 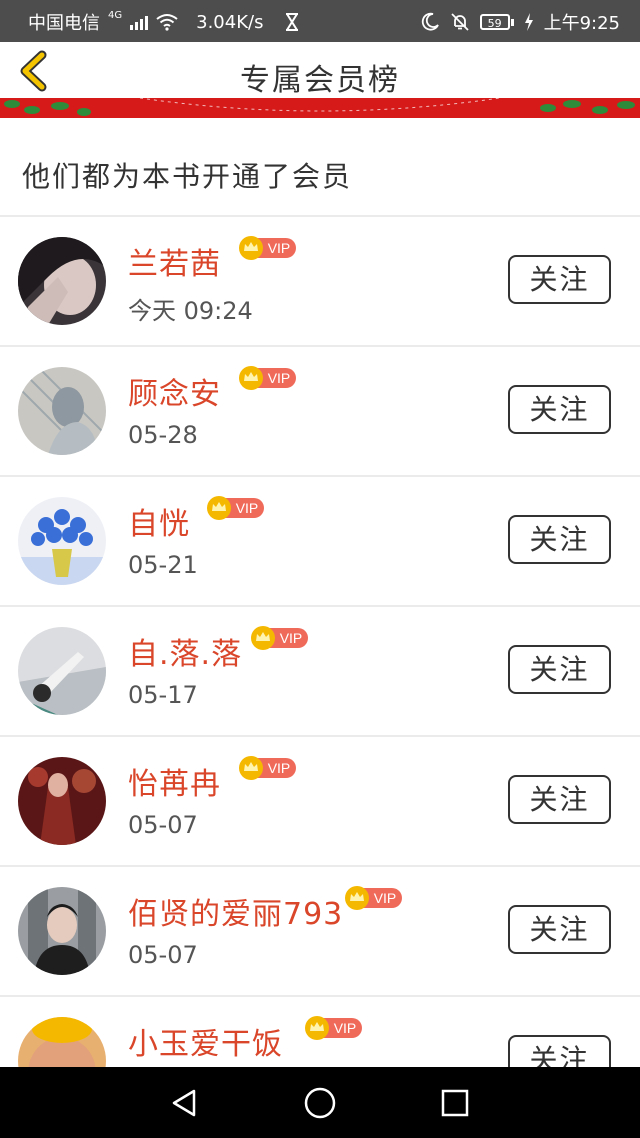 I want to click on wifi-icon, so click(x=167, y=22).